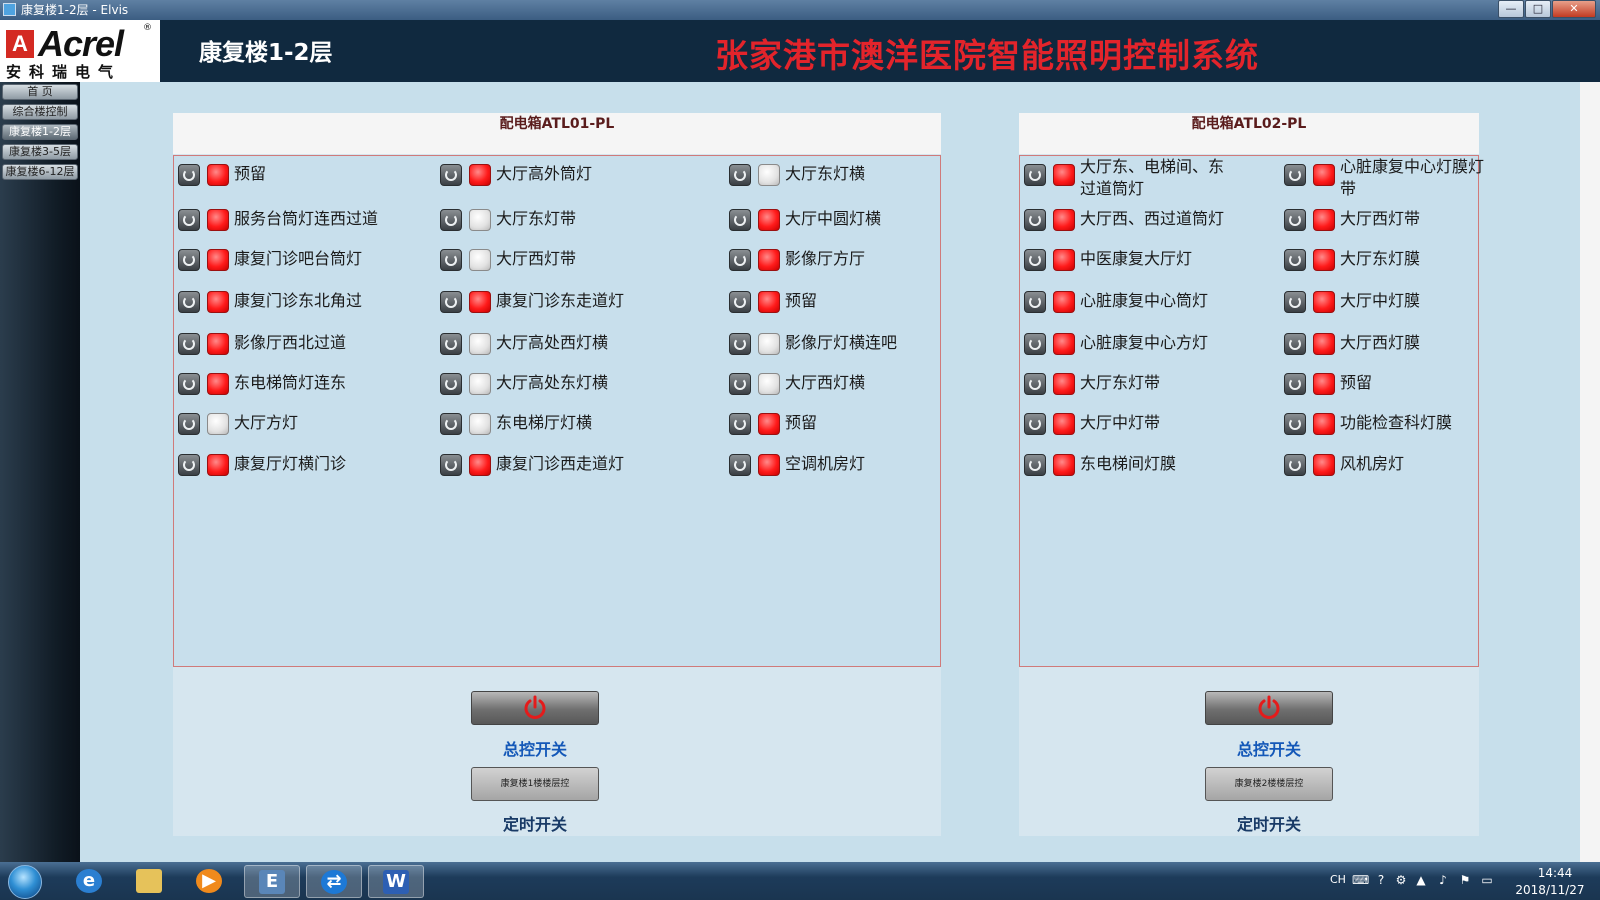  What do you see at coordinates (334, 881) in the screenshot?
I see `teamviewer-icon: ⇄` at bounding box center [334, 881].